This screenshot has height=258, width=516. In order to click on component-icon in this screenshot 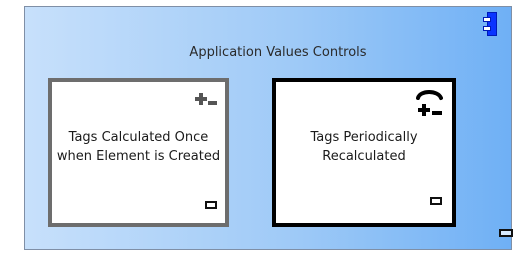, I will do `click(490, 24)`.